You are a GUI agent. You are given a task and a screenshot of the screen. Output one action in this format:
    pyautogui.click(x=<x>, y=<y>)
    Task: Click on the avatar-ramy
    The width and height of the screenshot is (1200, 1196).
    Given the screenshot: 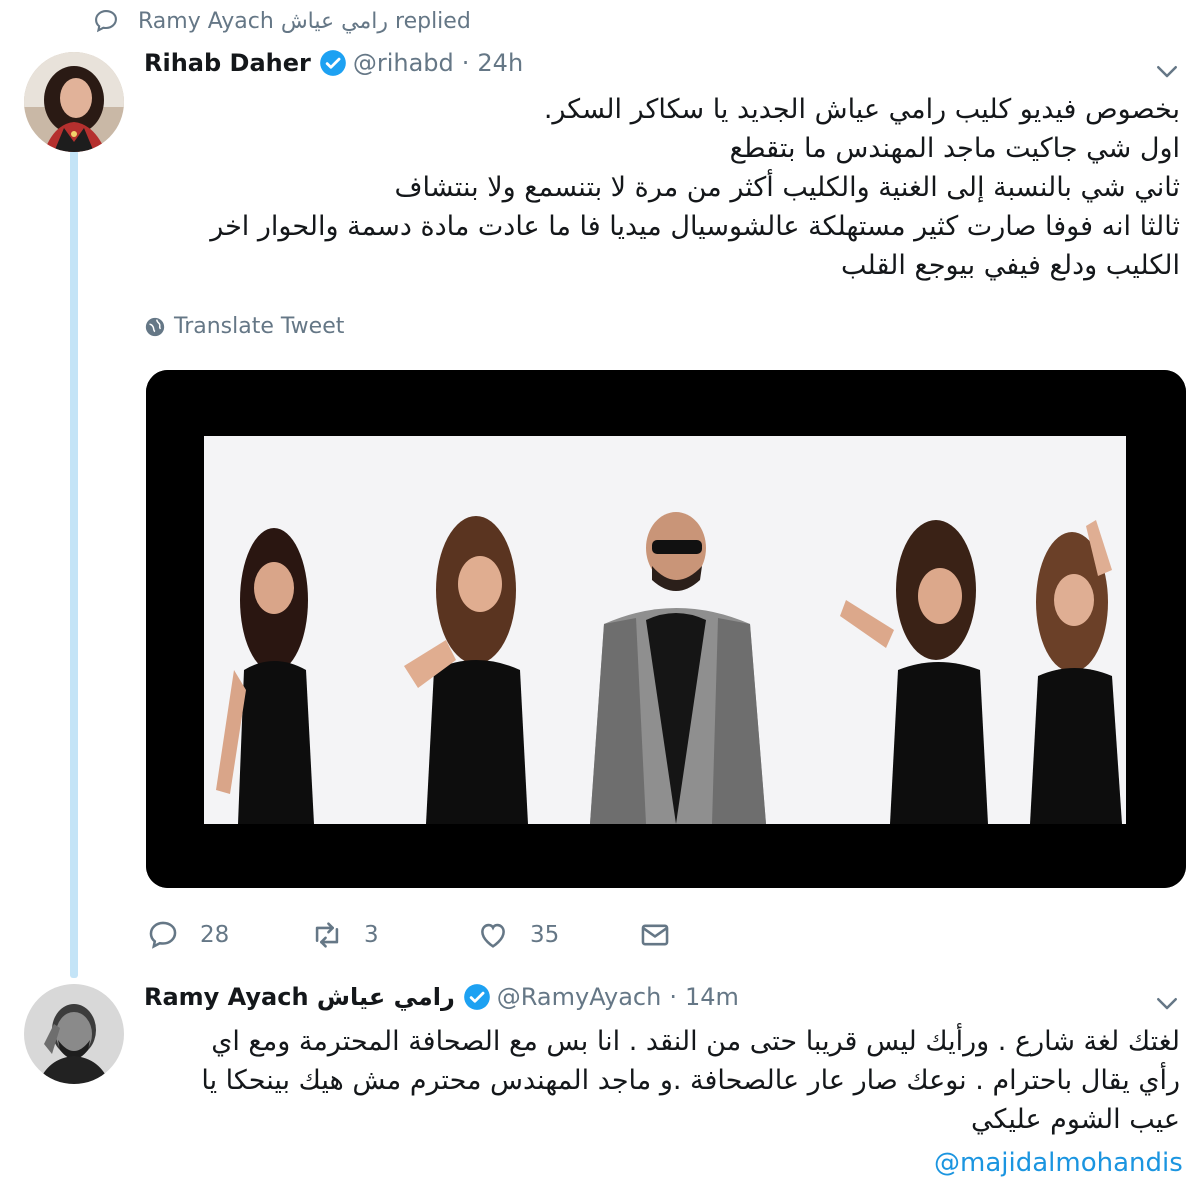 What is the action you would take?
    pyautogui.click(x=74, y=1034)
    